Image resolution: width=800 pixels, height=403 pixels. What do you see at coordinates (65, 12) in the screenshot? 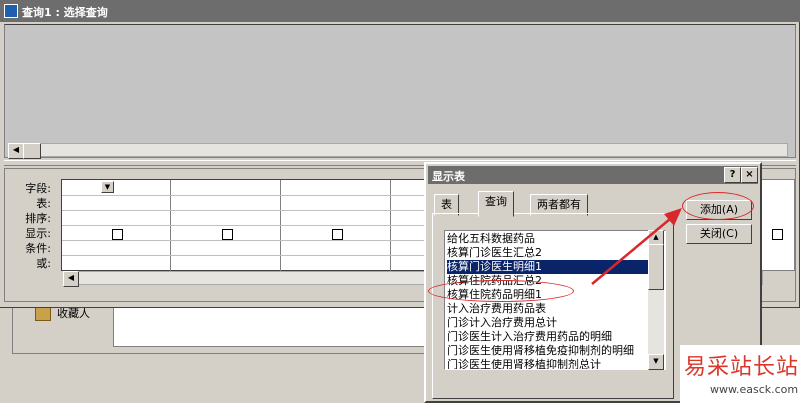
I see `query-window-title: 查询1 : 选择查询` at bounding box center [65, 12].